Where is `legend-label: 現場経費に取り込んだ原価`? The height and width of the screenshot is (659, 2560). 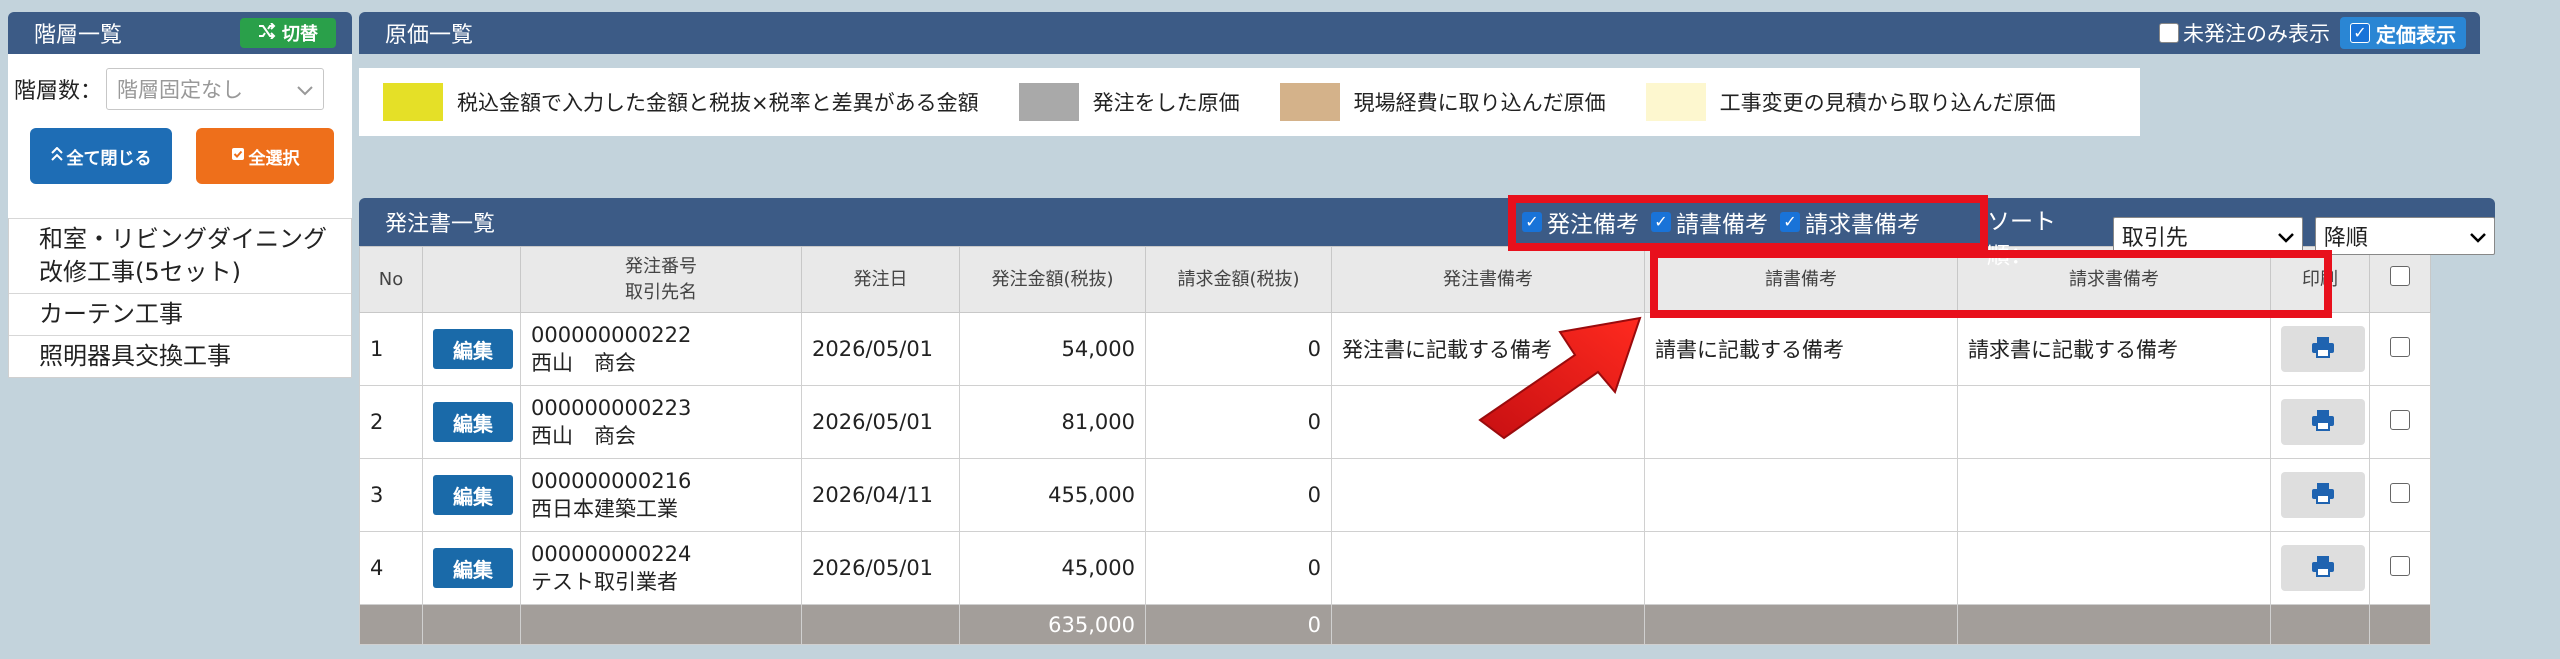 legend-label: 現場経費に取り込んだ原価 is located at coordinates (1479, 103).